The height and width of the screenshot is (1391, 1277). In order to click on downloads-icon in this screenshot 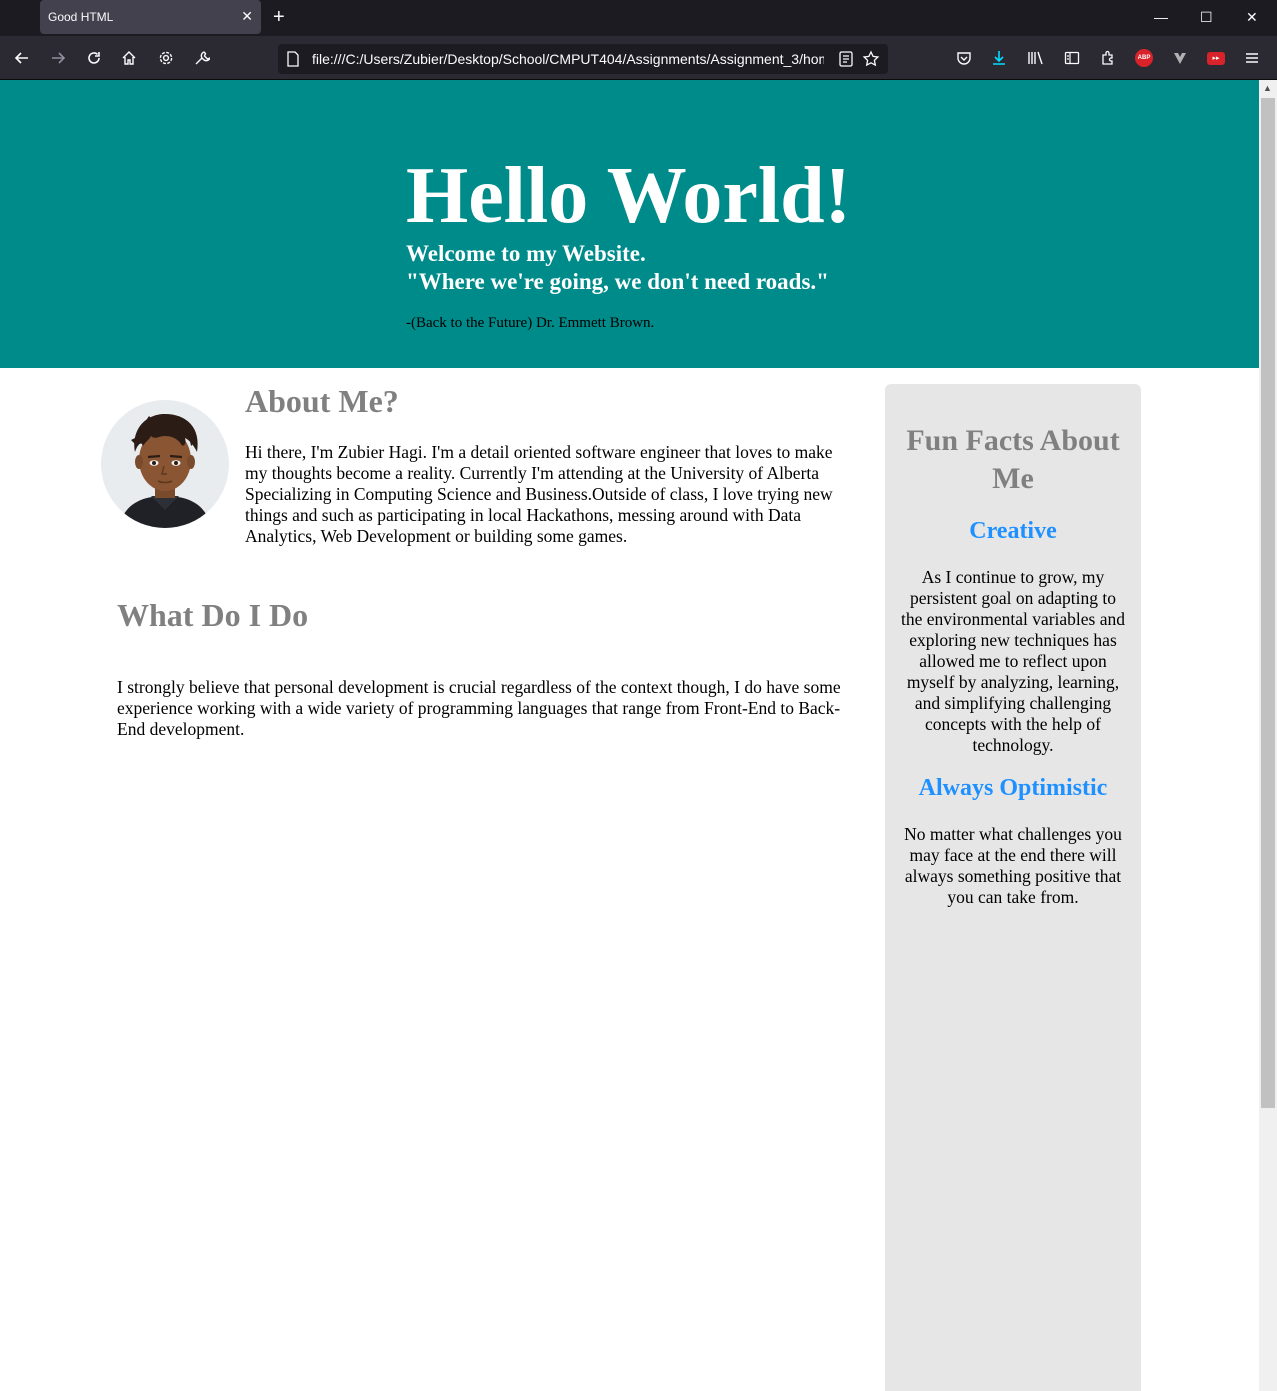, I will do `click(999, 58)`.